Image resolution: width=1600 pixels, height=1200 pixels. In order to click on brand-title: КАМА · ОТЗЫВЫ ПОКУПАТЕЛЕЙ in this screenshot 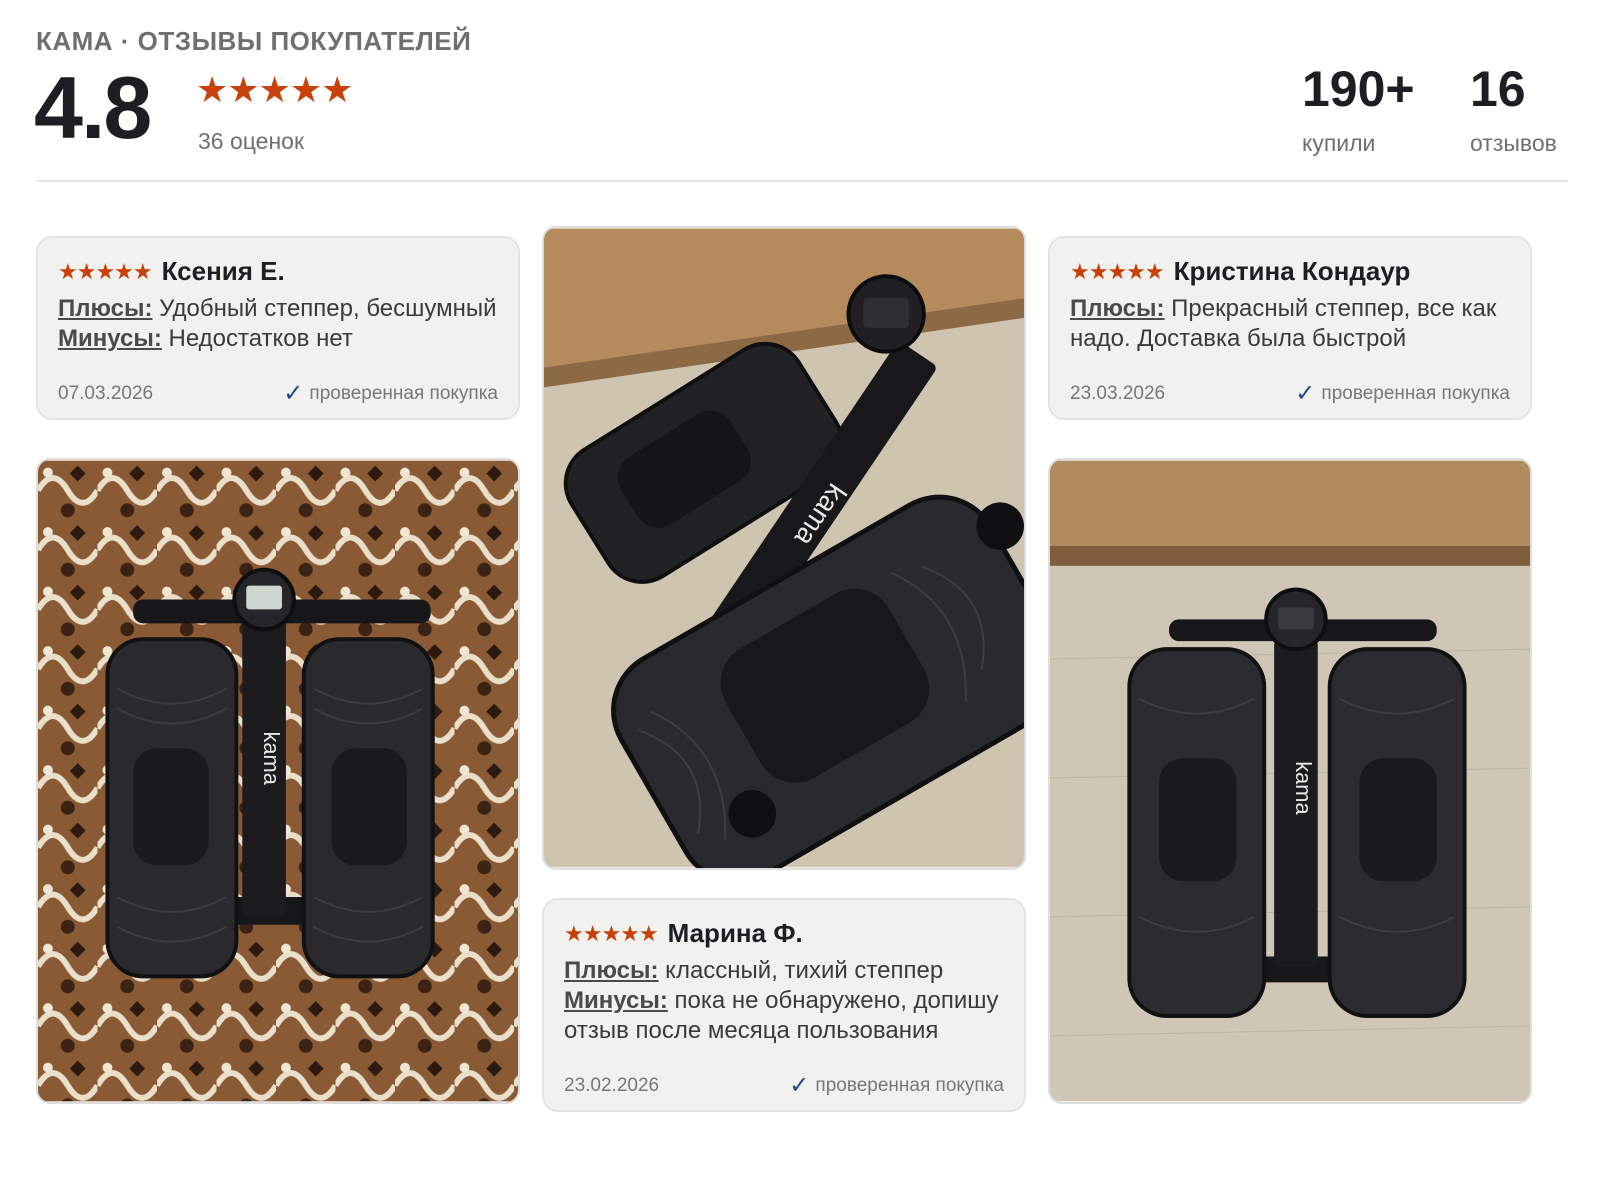, I will do `click(254, 41)`.